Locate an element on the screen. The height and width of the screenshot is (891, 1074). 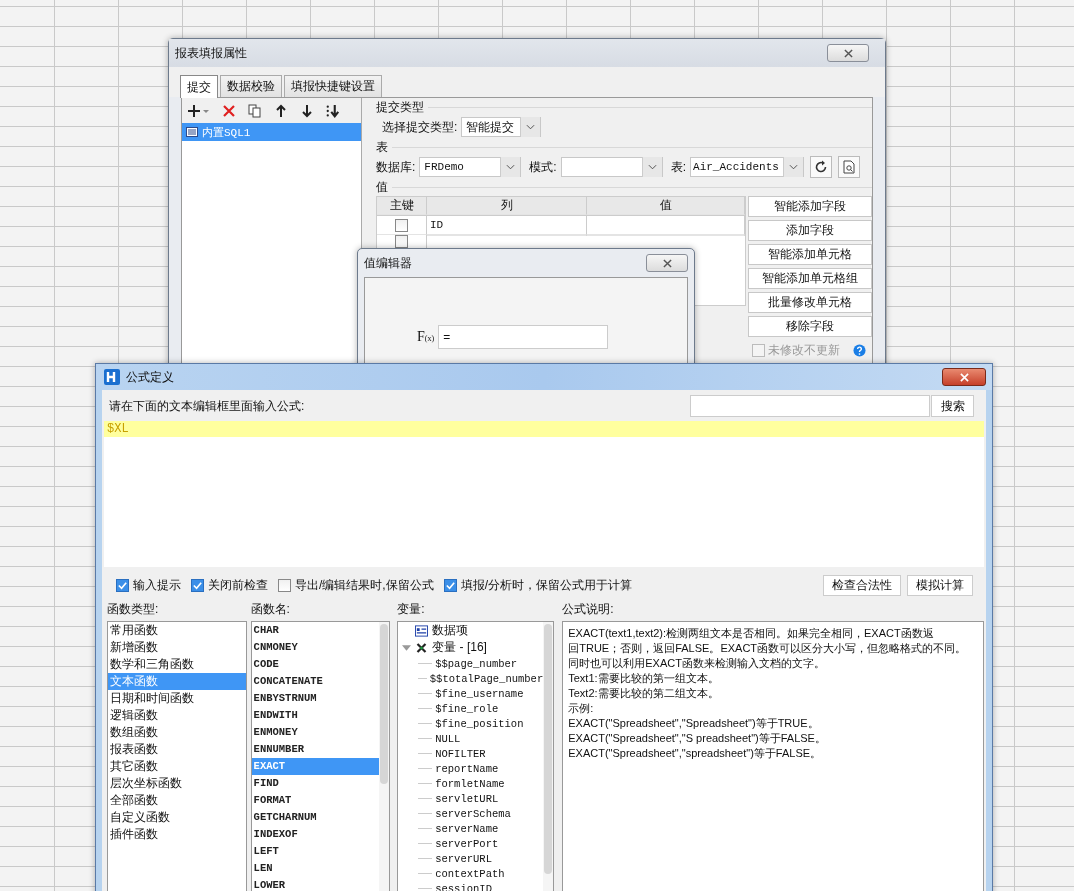
section-heading: 提交类型 is located at coordinates (400, 107).